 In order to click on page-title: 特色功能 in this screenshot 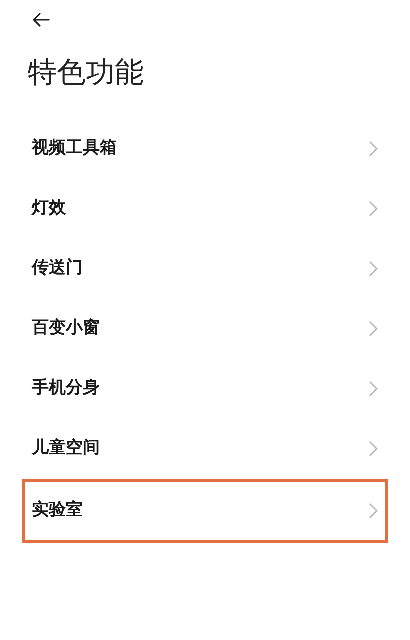, I will do `click(86, 72)`.